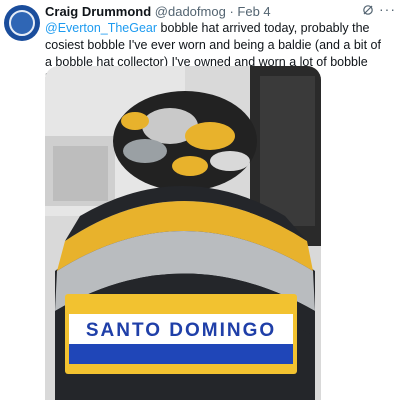 Image resolution: width=400 pixels, height=400 pixels. I want to click on hat-badge: SANTO DOMINGO, so click(181, 334).